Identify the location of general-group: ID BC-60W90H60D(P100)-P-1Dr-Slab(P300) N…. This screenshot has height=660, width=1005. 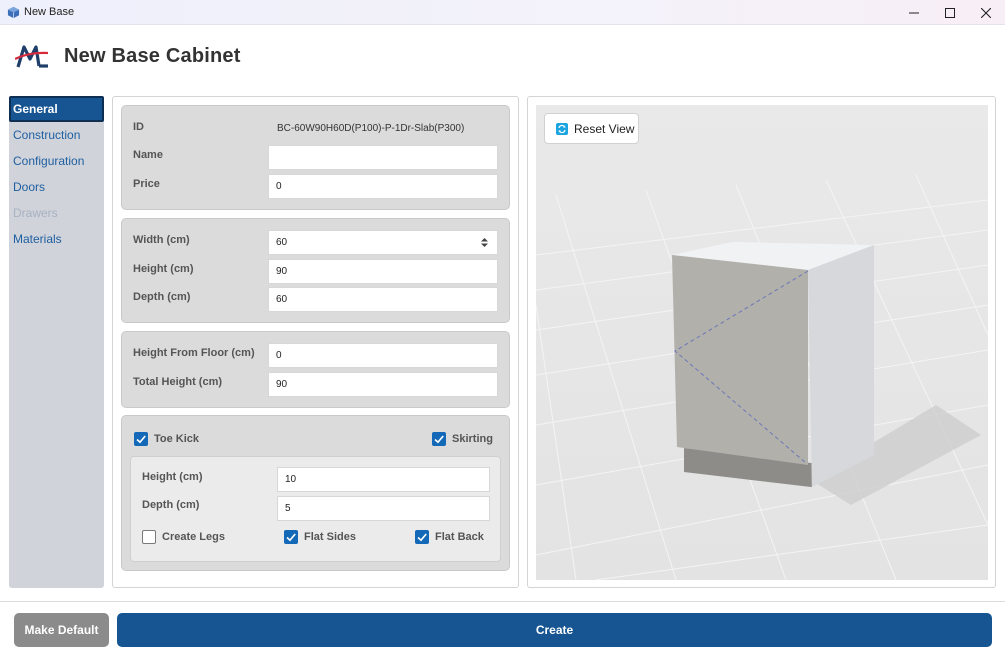
(315, 157).